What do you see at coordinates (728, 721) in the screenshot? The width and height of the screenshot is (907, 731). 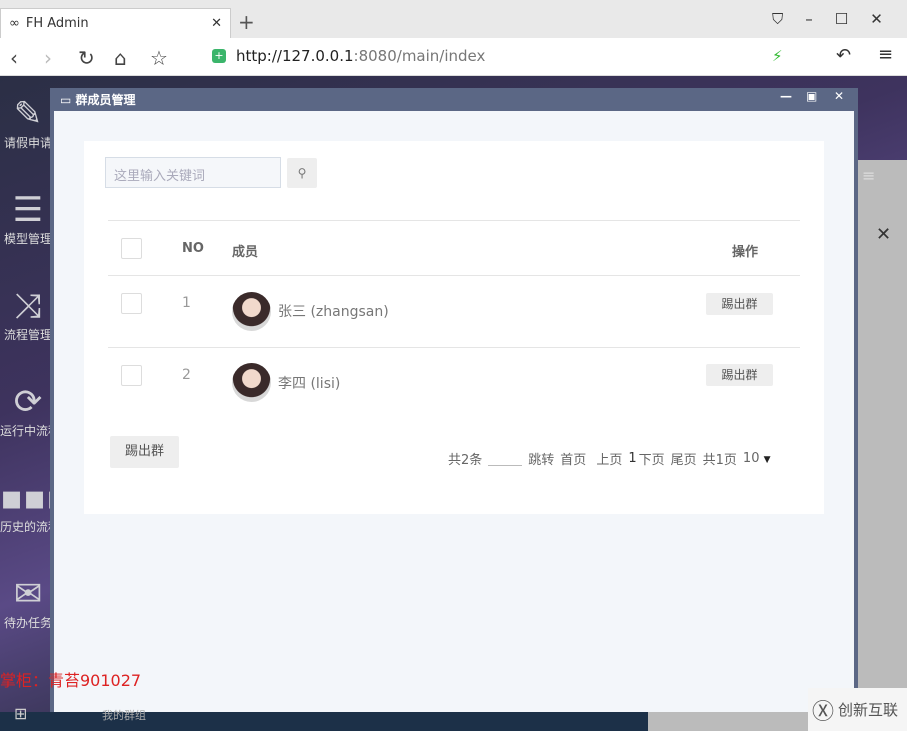 I see `taskbar-tray` at bounding box center [728, 721].